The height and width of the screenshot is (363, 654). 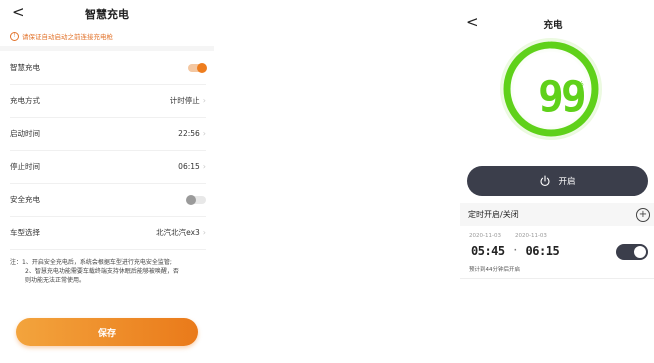 I want to click on start-time: 05:45, so click(x=488, y=251).